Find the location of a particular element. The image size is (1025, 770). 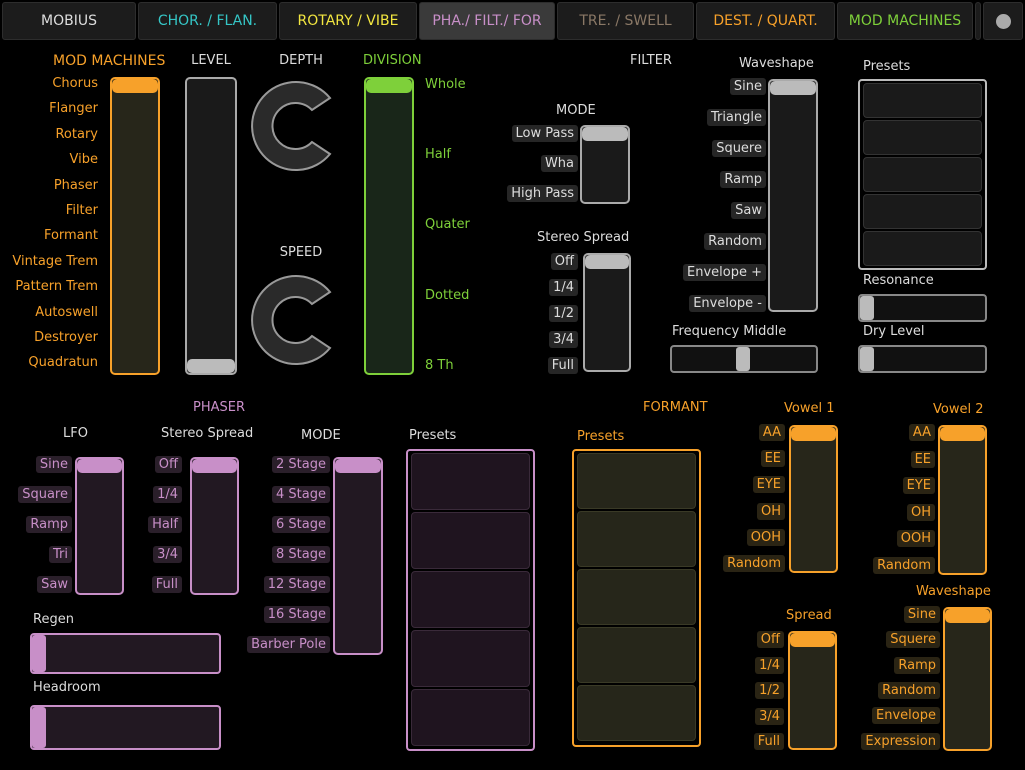

phaser-stereo-option: 3/4 is located at coordinates (167, 554).